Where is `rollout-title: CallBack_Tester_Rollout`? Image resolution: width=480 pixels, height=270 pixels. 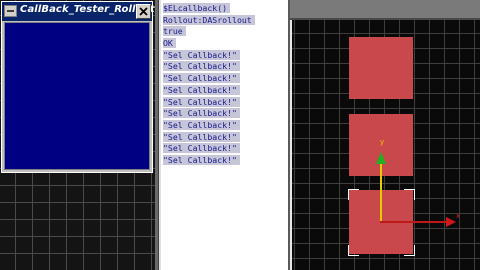
rollout-title: CallBack_Tester_Rollout is located at coordinates (87, 9).